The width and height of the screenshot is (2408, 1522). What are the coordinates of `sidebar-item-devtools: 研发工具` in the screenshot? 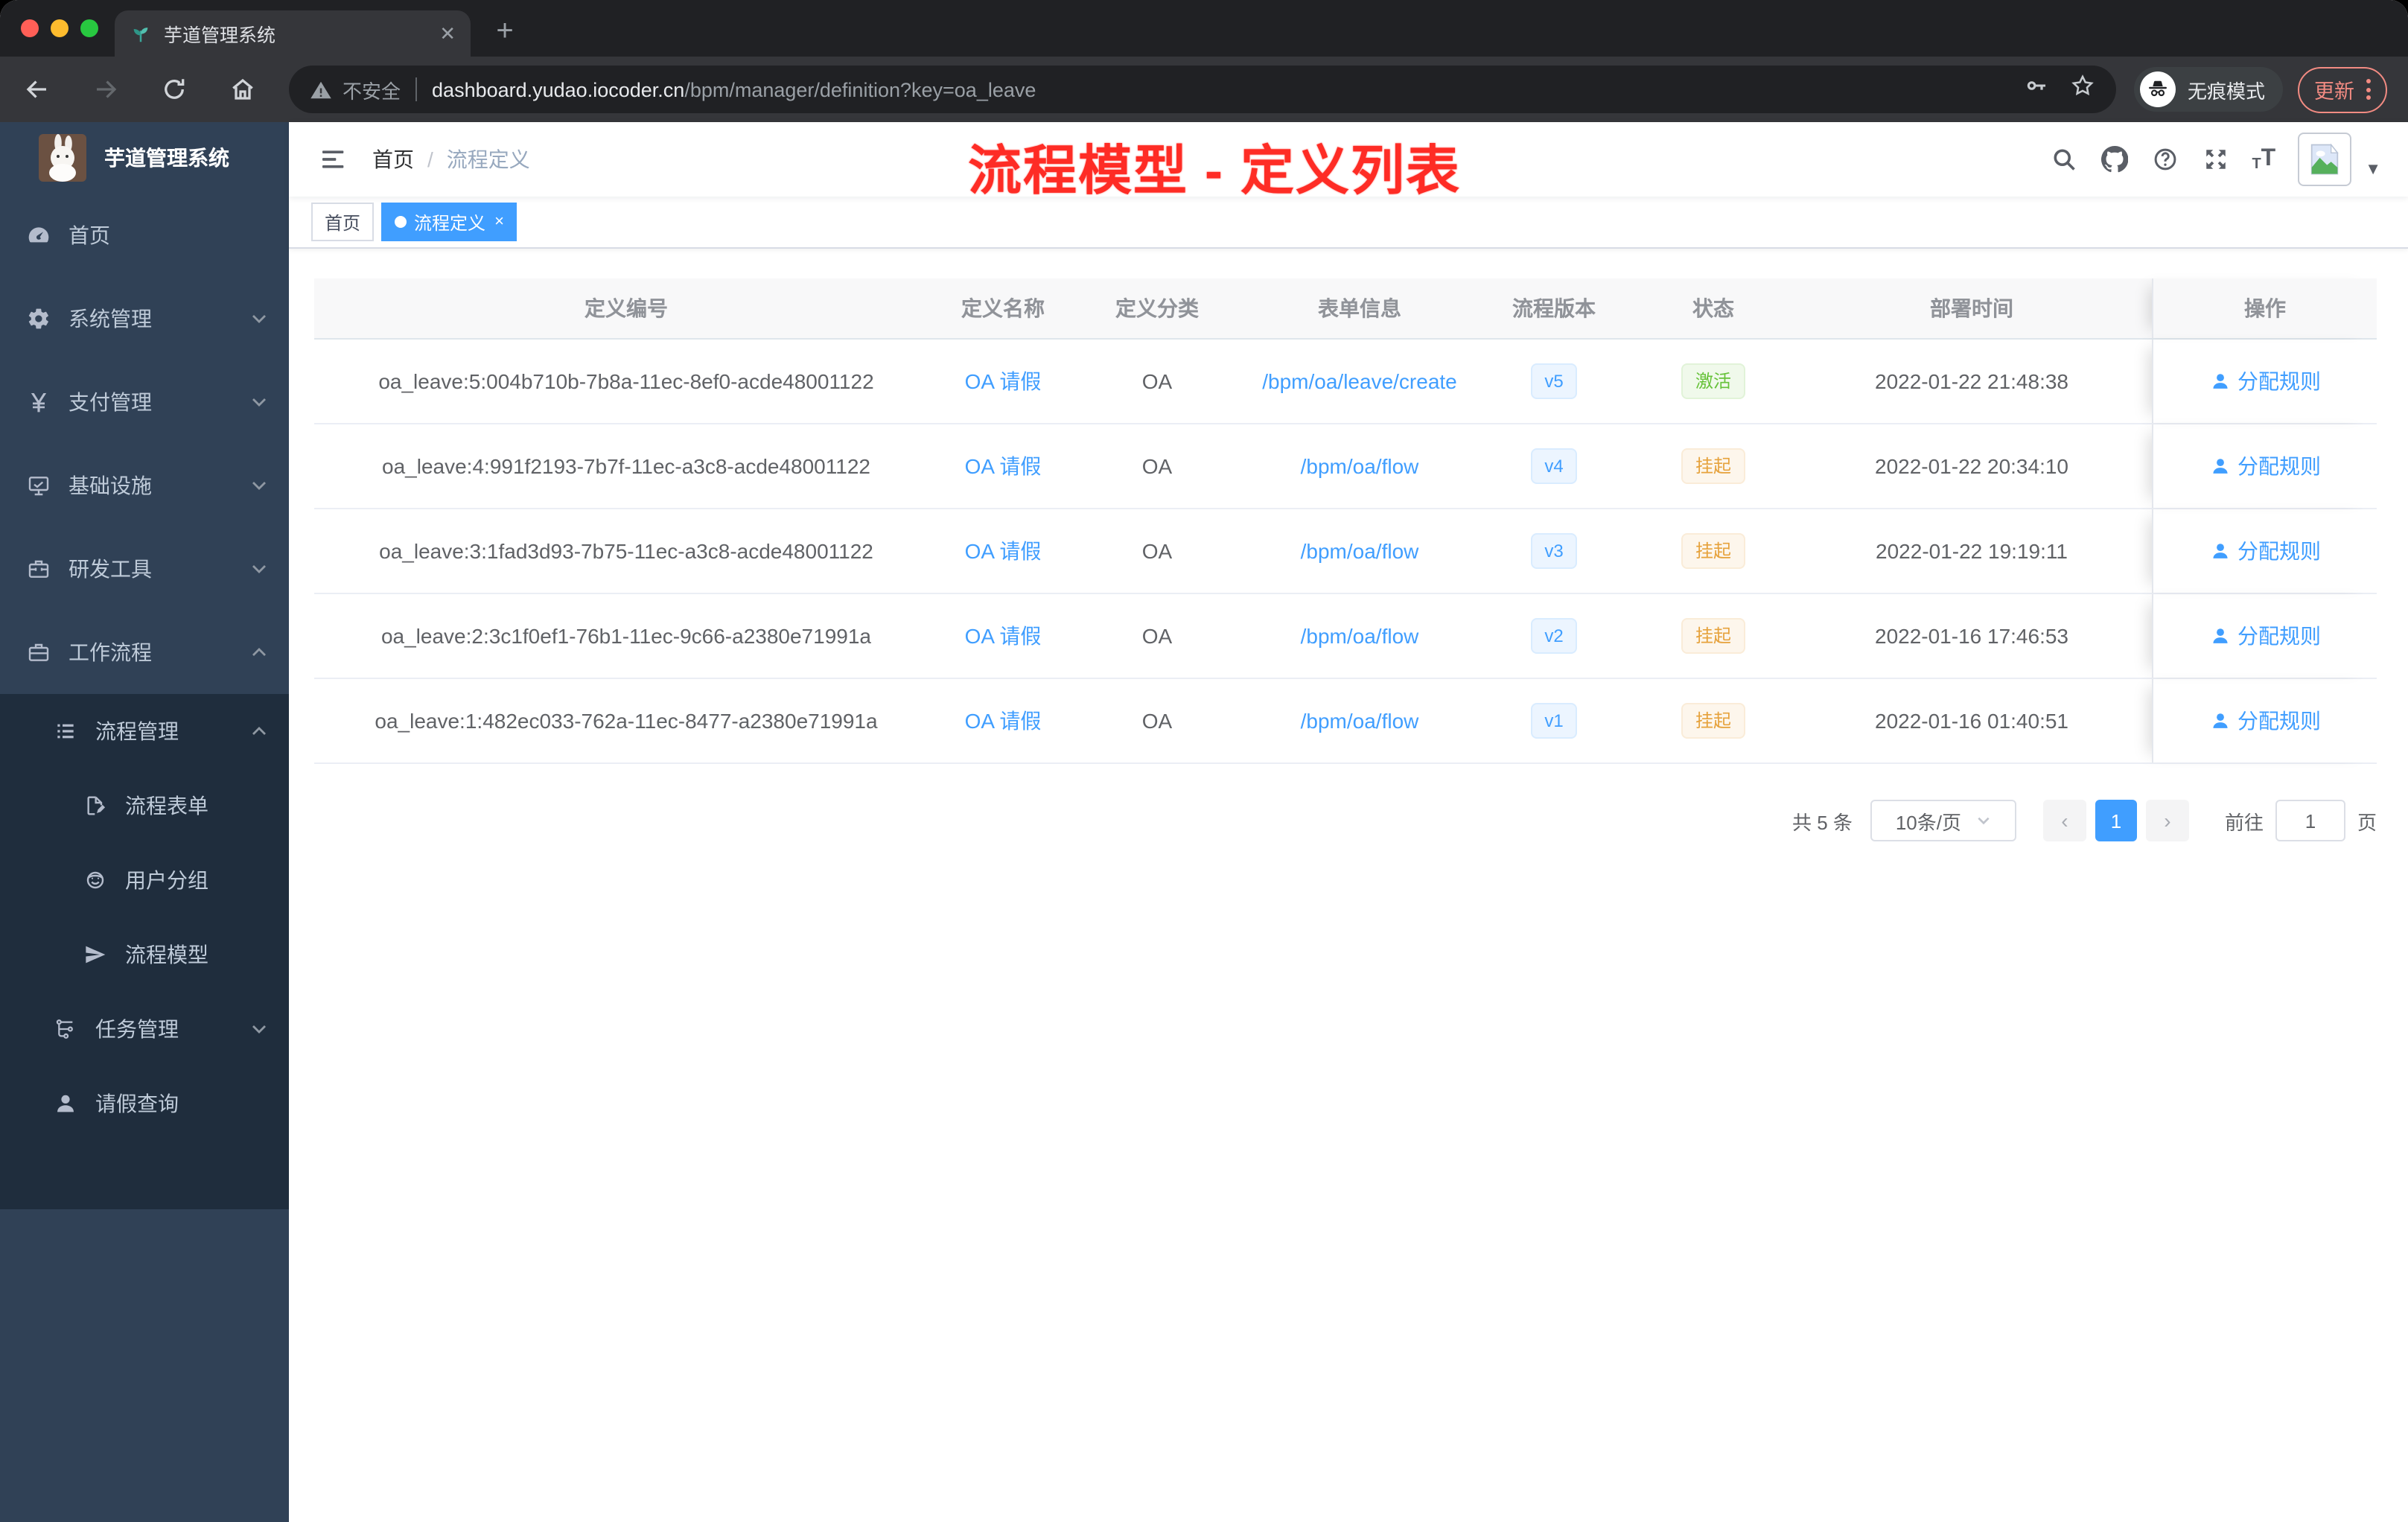 It's located at (144, 569).